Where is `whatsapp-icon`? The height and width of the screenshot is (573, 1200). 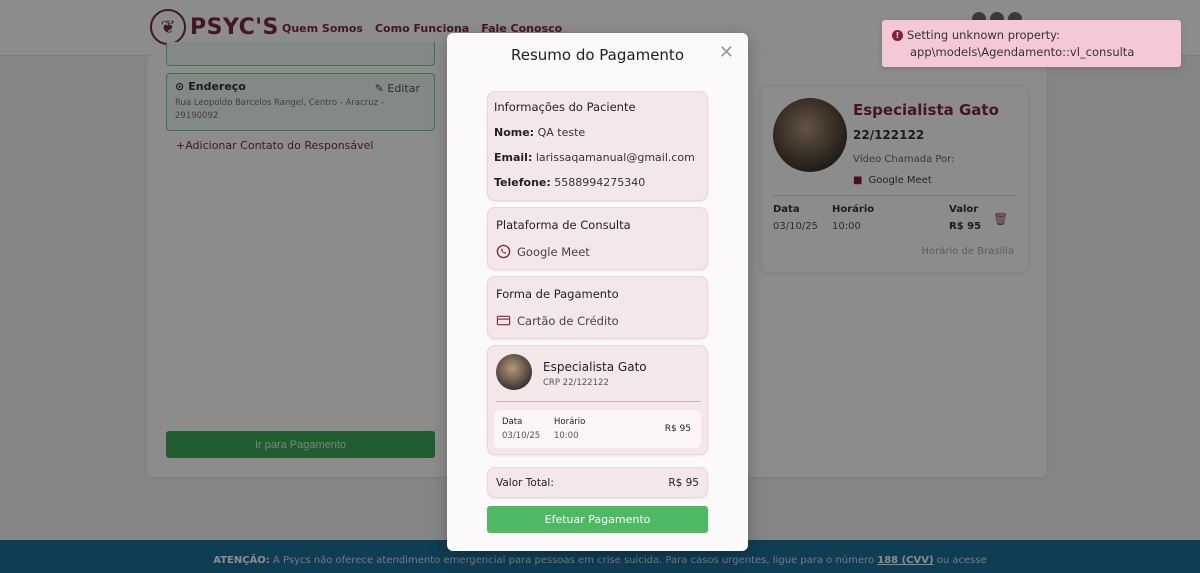 whatsapp-icon is located at coordinates (503, 251).